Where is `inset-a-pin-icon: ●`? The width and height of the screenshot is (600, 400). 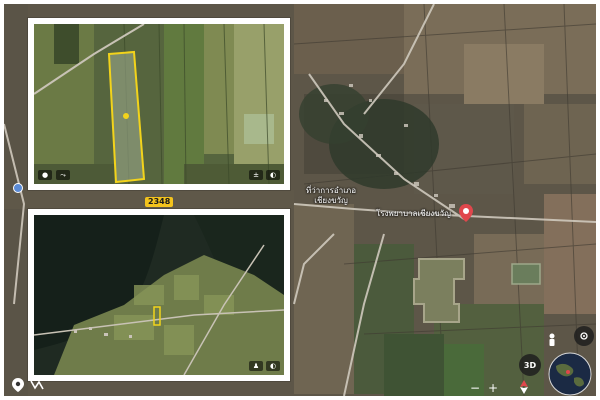 inset-a-pin-icon: ● is located at coordinates (45, 175).